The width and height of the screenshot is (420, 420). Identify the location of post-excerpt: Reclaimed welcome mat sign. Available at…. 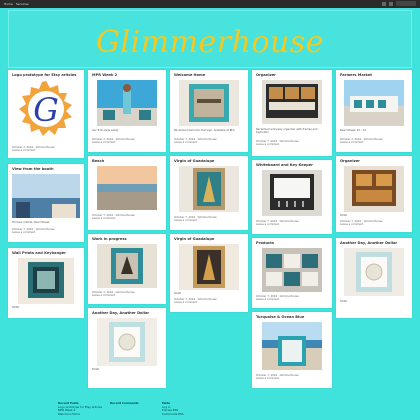
(204, 130).